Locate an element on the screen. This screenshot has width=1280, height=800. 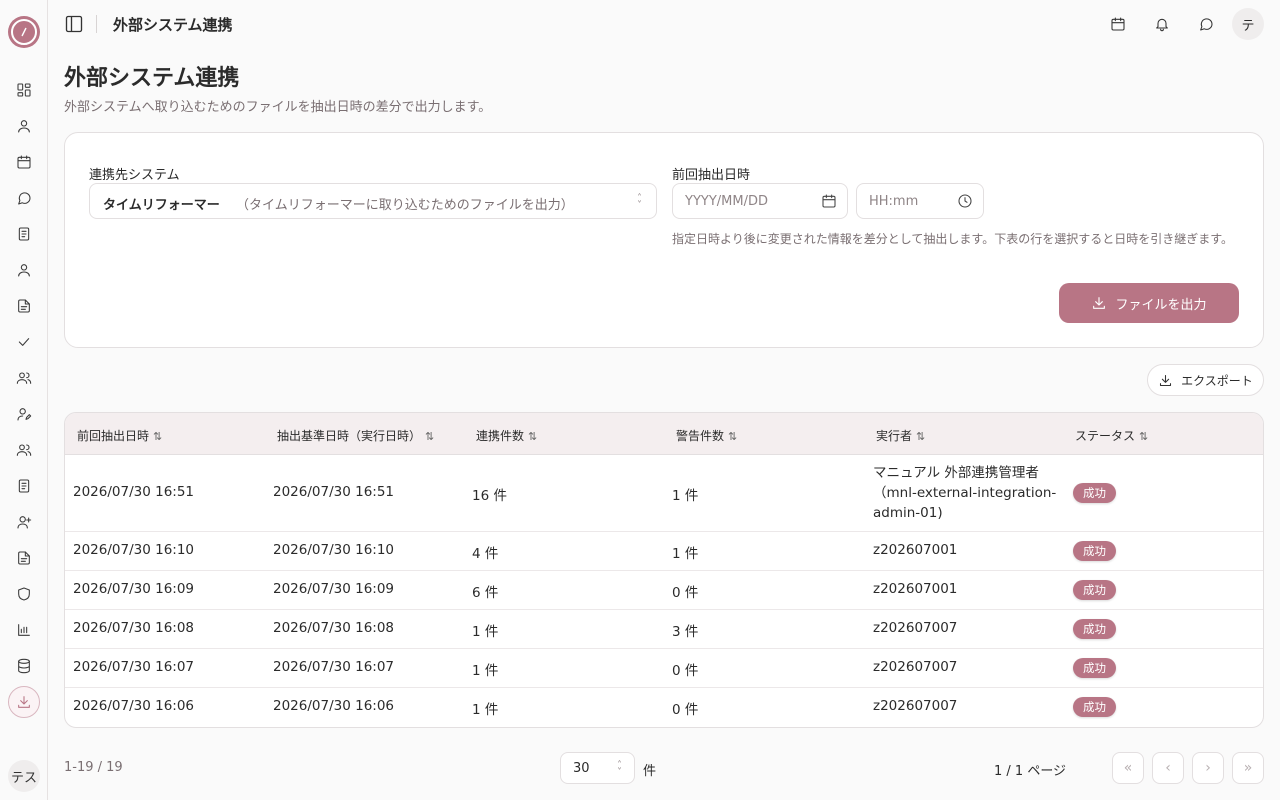
user-edit-icon is located at coordinates (24, 414).